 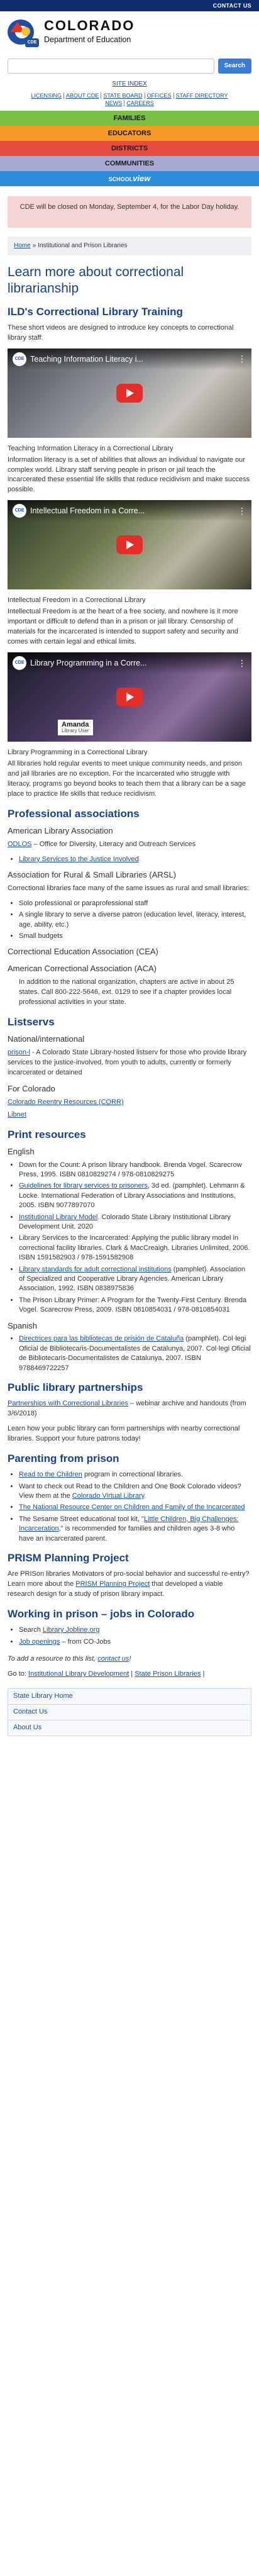 What do you see at coordinates (88, 39) in the screenshot?
I see `brand-subtitle: Department of Education` at bounding box center [88, 39].